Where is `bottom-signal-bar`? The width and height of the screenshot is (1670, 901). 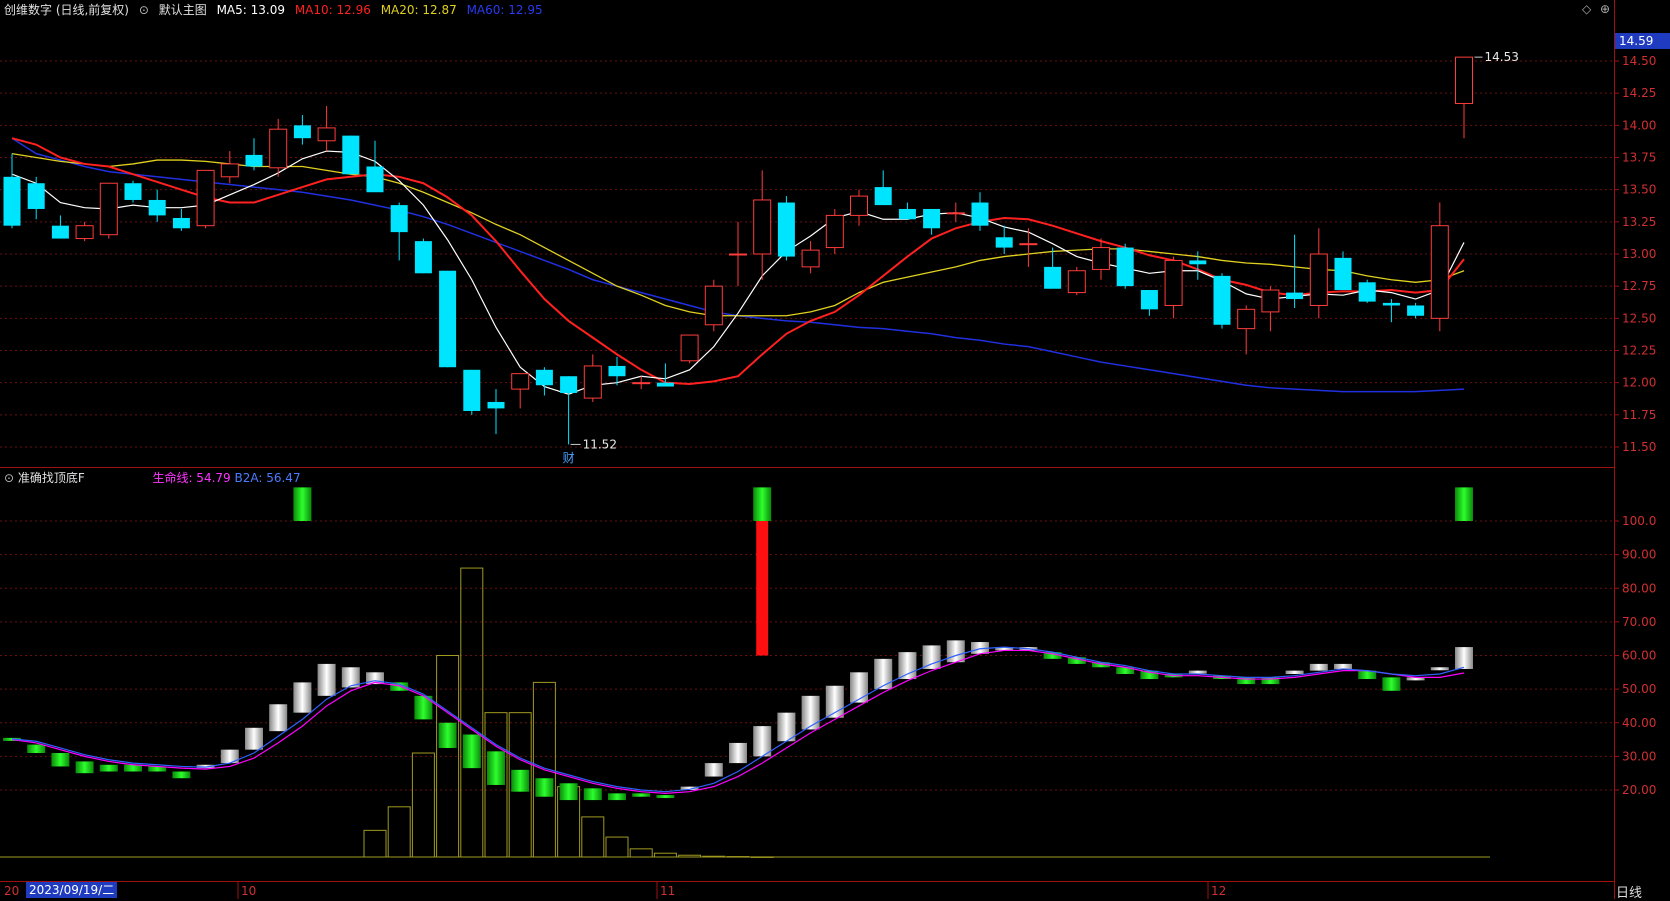 bottom-signal-bar is located at coordinates (762, 588).